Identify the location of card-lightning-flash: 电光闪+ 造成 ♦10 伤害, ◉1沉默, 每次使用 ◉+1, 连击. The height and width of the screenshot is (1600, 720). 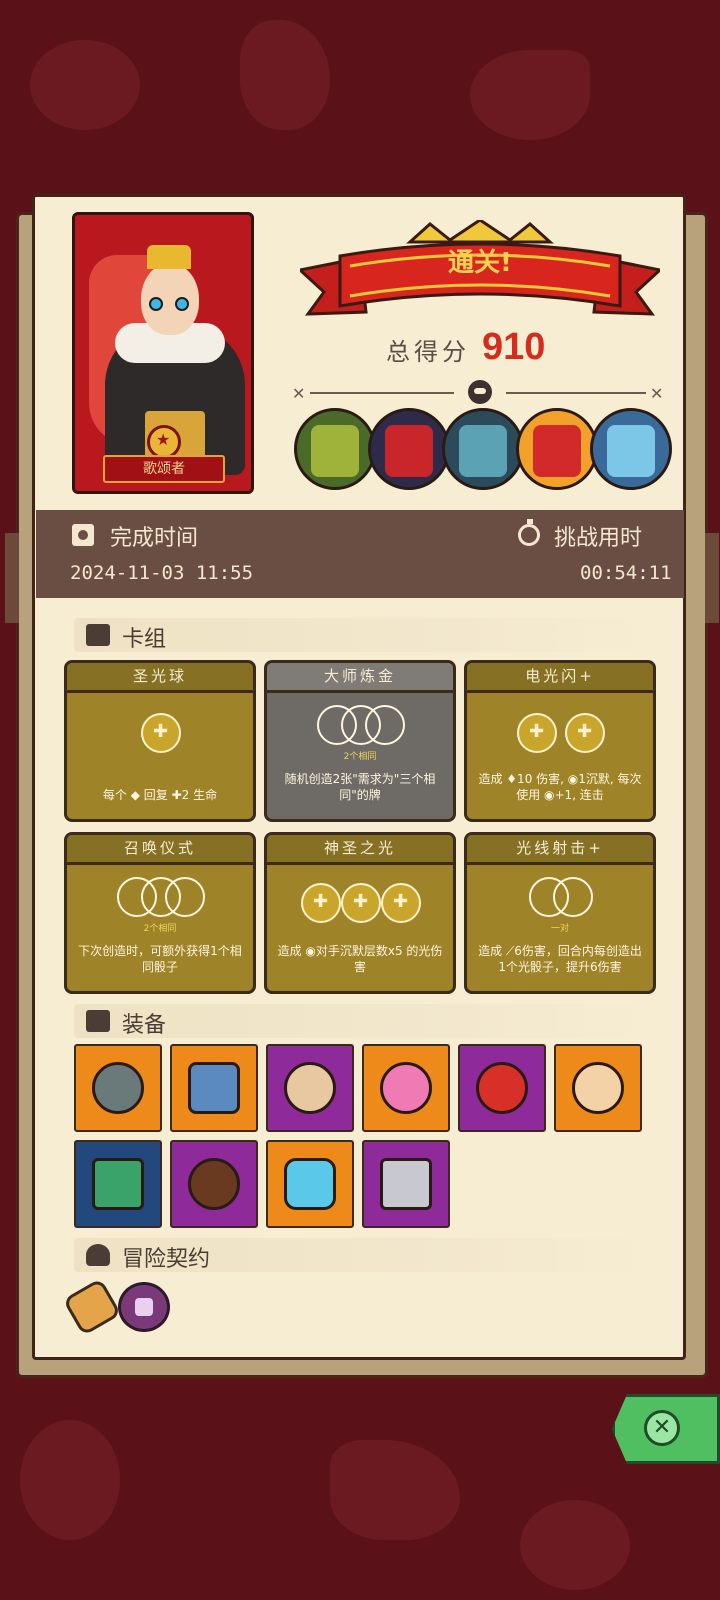
(560, 741).